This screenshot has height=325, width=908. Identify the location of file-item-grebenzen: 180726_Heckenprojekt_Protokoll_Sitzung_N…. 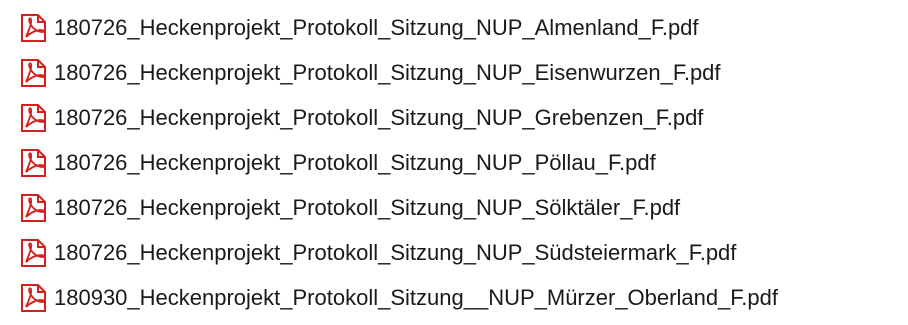
(461, 117).